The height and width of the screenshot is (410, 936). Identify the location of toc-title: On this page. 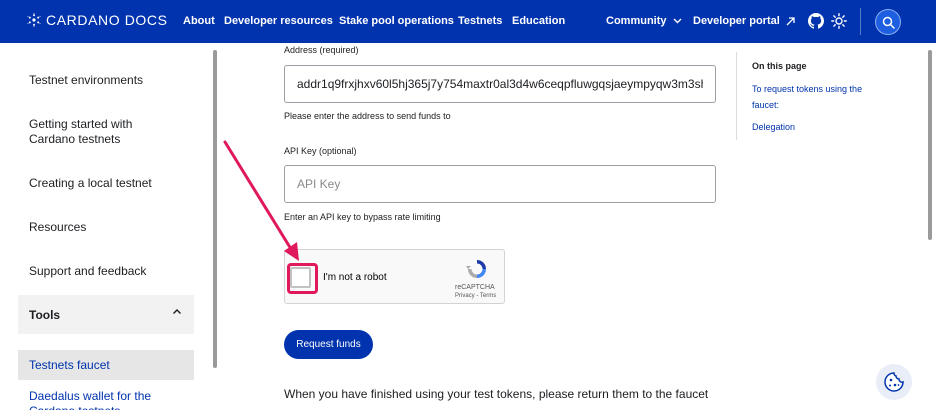
(779, 66).